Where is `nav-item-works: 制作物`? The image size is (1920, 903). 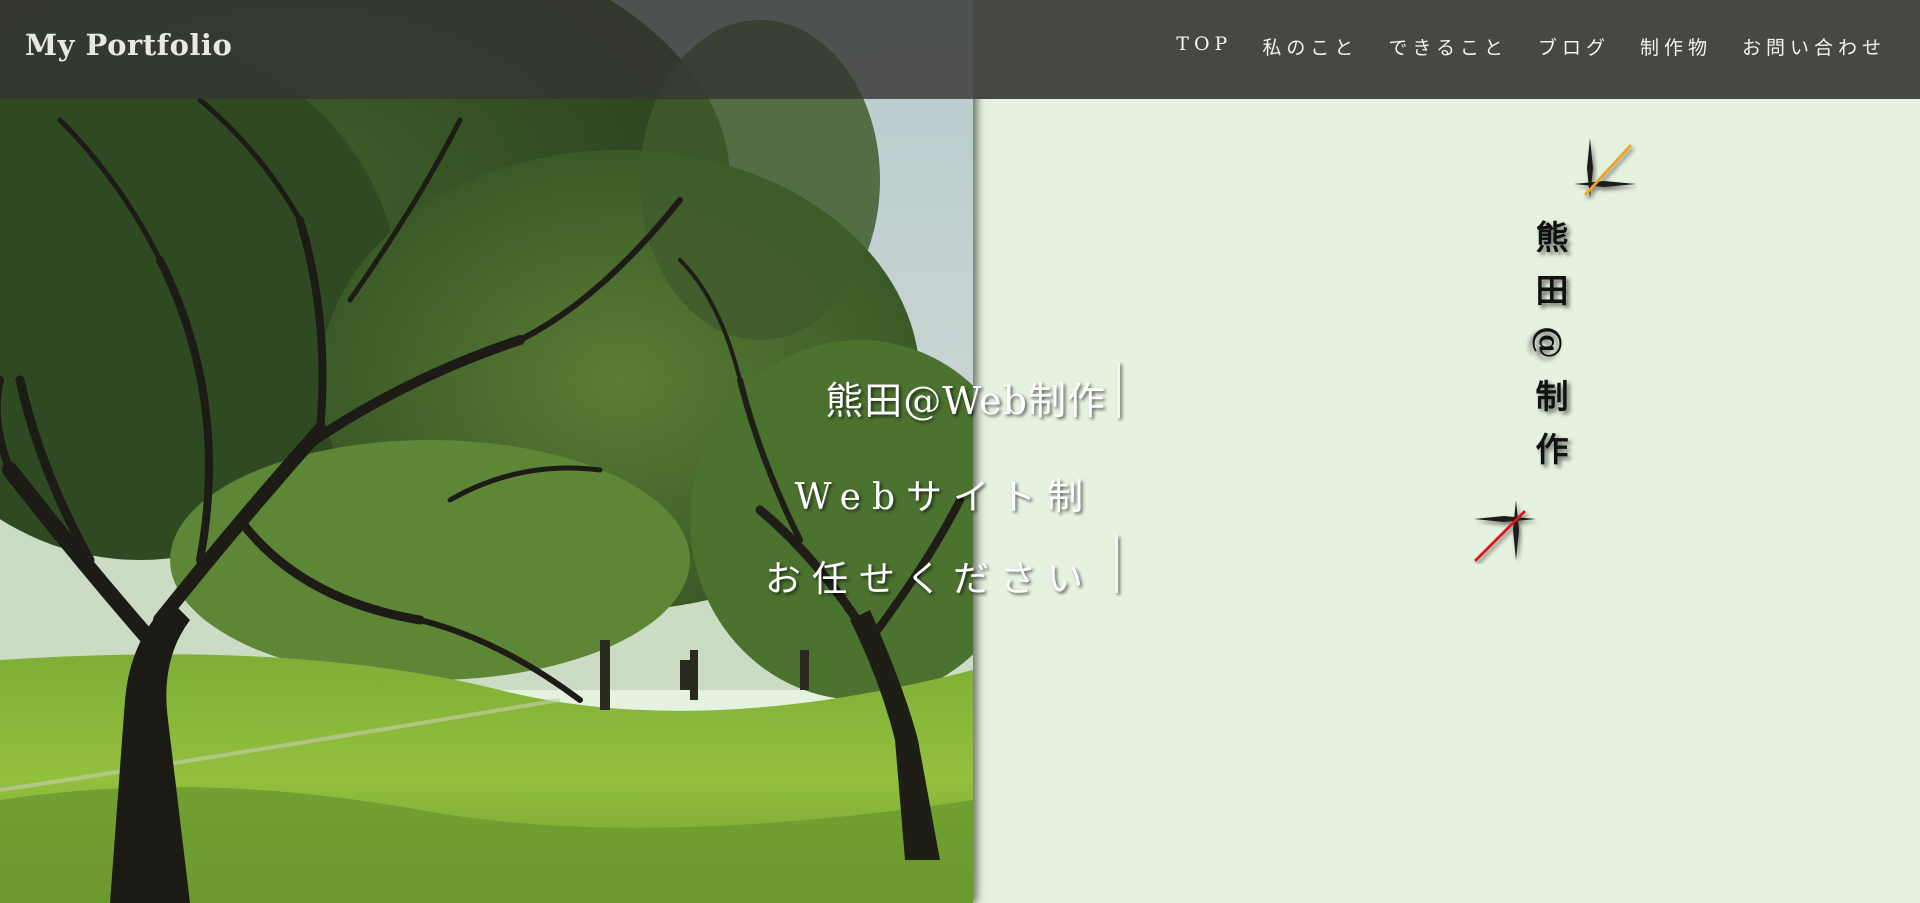 nav-item-works: 制作物 is located at coordinates (1676, 46).